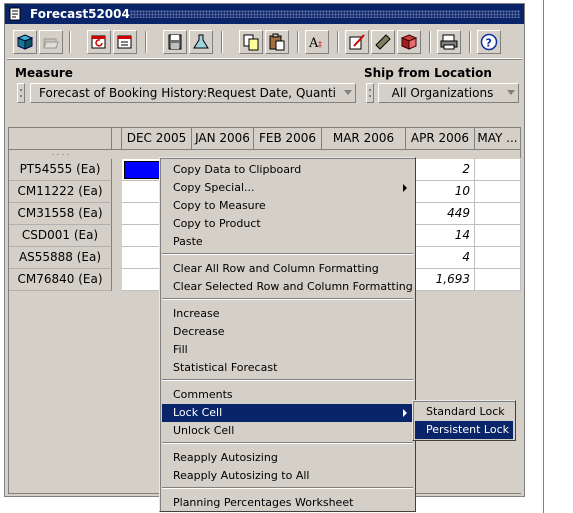  Describe the element at coordinates (44, 73) in the screenshot. I see `measure-label: Measure` at that location.